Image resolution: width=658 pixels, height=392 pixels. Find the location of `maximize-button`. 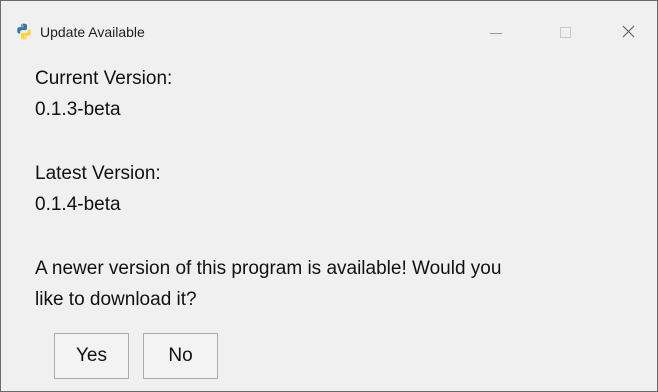

maximize-button is located at coordinates (564, 28).